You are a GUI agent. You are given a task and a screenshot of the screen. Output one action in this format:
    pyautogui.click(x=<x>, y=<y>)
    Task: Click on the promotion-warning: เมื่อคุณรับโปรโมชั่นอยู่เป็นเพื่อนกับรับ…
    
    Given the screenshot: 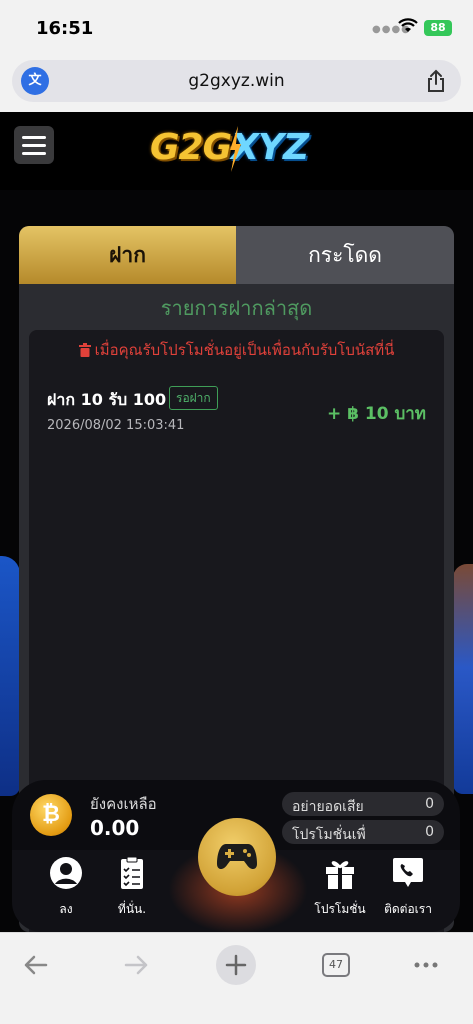 What is the action you would take?
    pyautogui.click(x=236, y=350)
    